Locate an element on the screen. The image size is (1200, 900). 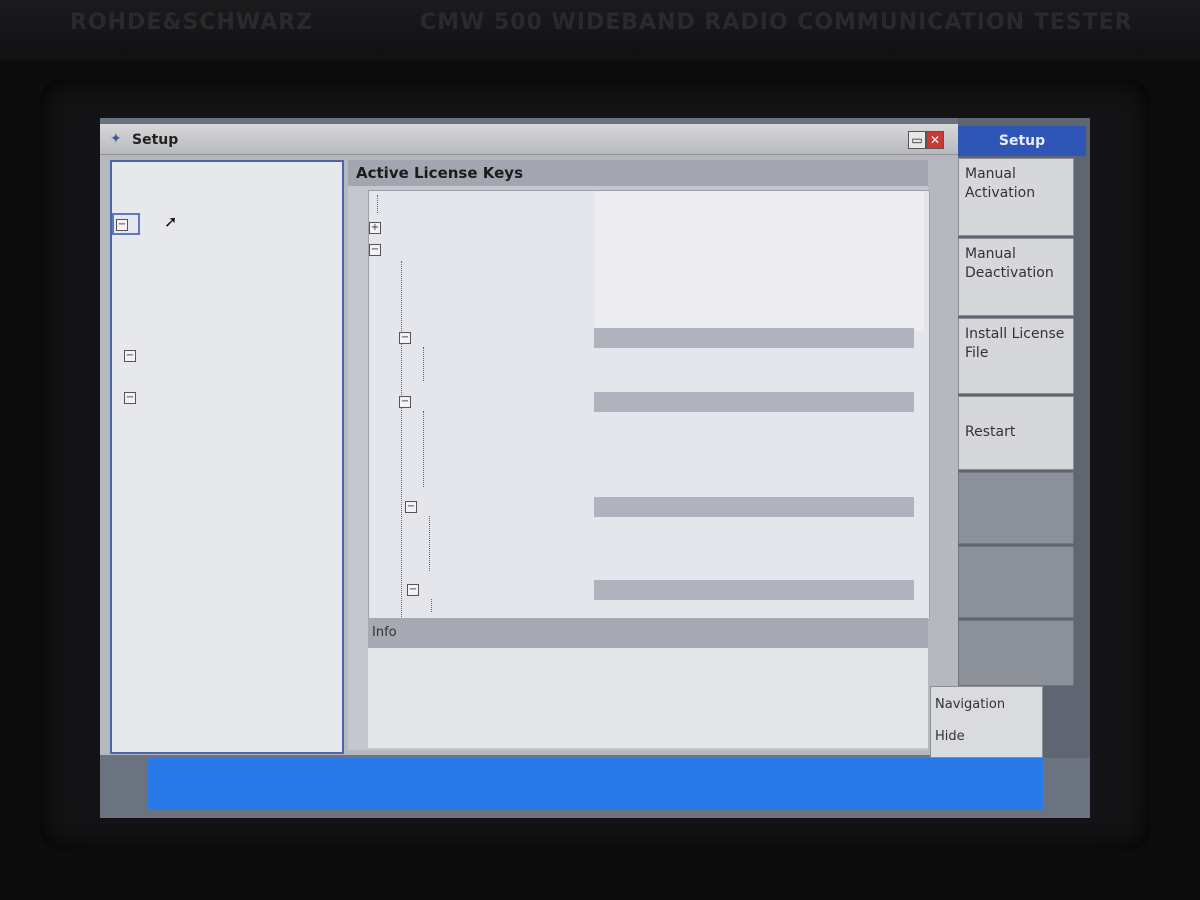
tree-item-license-keys: − is located at coordinates (126, 224).